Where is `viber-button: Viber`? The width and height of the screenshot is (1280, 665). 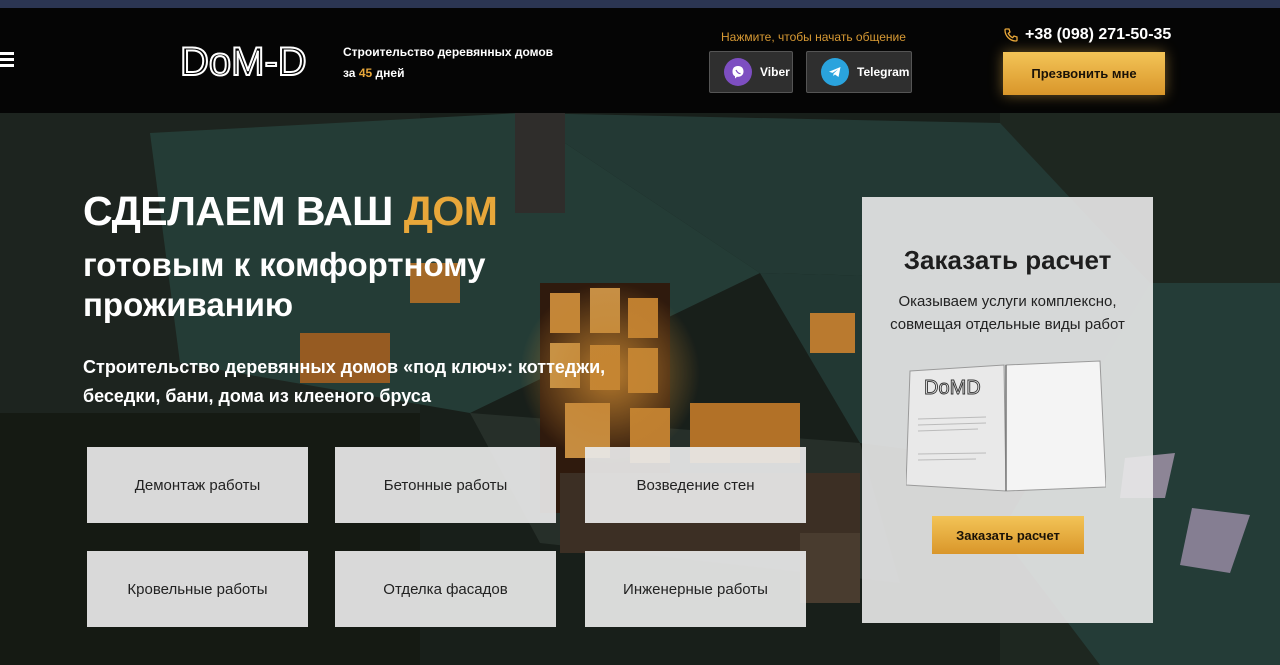
viber-button: Viber is located at coordinates (751, 72).